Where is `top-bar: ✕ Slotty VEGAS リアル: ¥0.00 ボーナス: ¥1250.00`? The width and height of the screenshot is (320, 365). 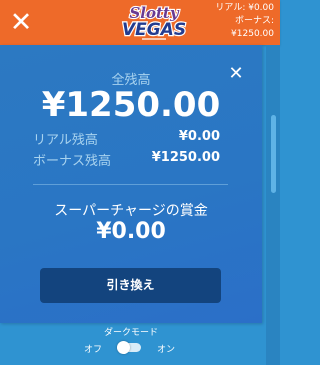
top-bar: ✕ Slotty VEGAS リアル: ¥0.00 ボーナス: ¥1250.00 is located at coordinates (140, 22).